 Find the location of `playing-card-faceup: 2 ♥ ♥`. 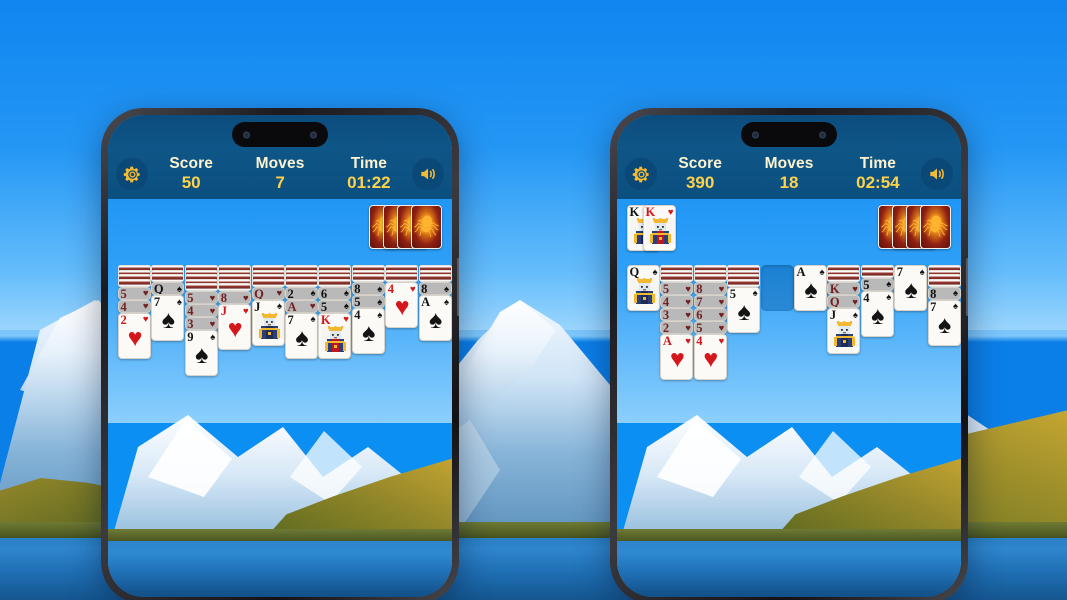

playing-card-faceup: 2 ♥ ♥ is located at coordinates (134, 335).